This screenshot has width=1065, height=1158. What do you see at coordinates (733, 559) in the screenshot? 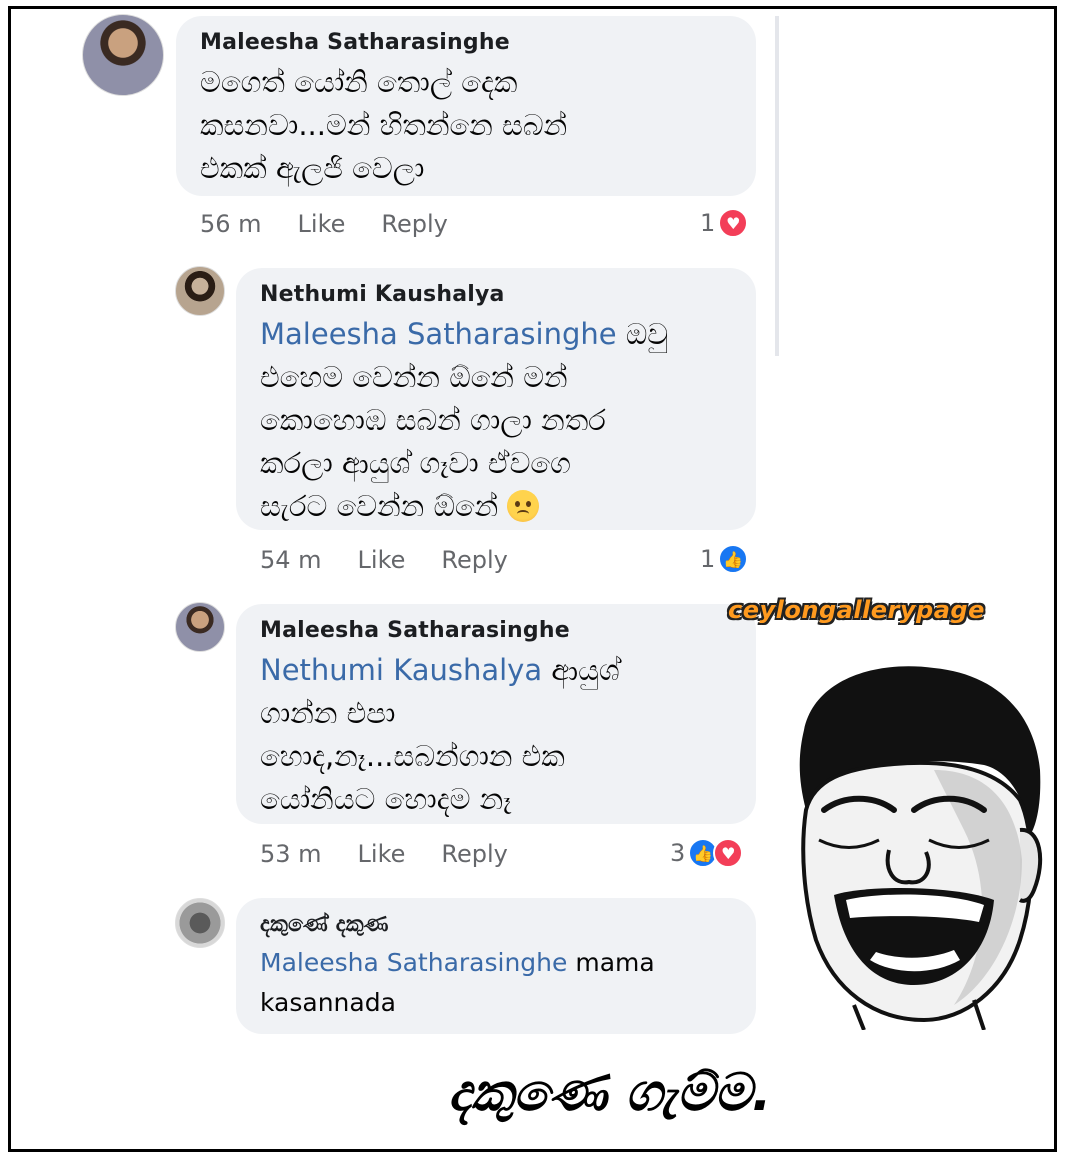
I see `like-icon: 👍` at bounding box center [733, 559].